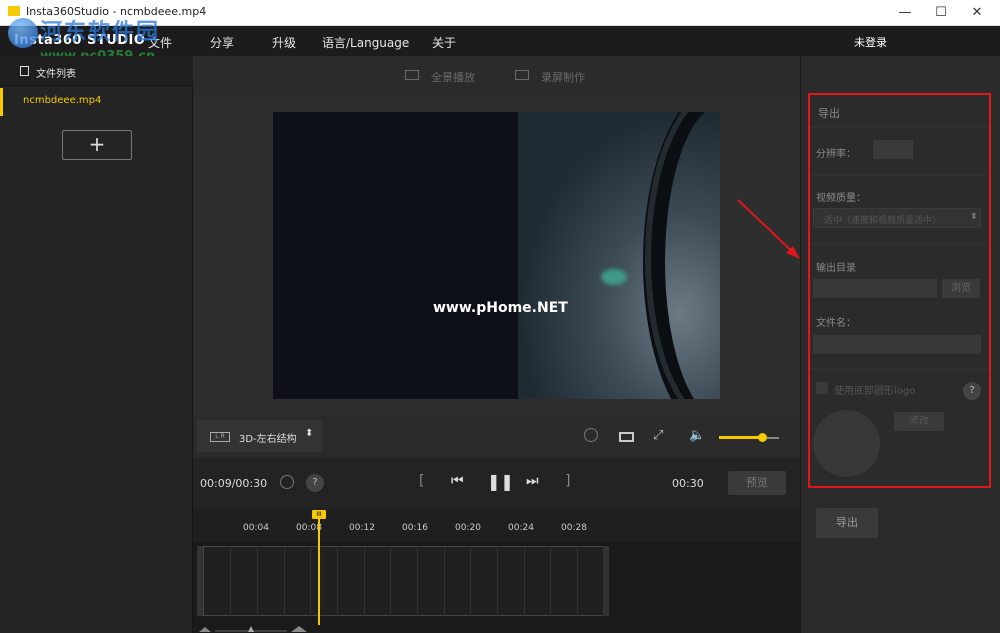 This screenshot has height=633, width=1000. I want to click on video-track, so click(404, 581).